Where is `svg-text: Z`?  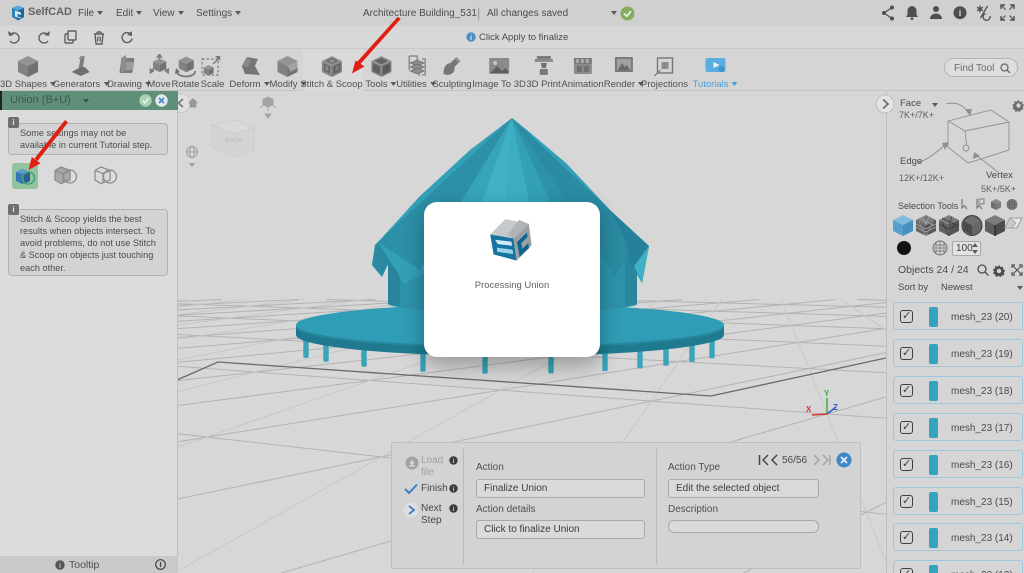 svg-text: Z is located at coordinates (835, 407).